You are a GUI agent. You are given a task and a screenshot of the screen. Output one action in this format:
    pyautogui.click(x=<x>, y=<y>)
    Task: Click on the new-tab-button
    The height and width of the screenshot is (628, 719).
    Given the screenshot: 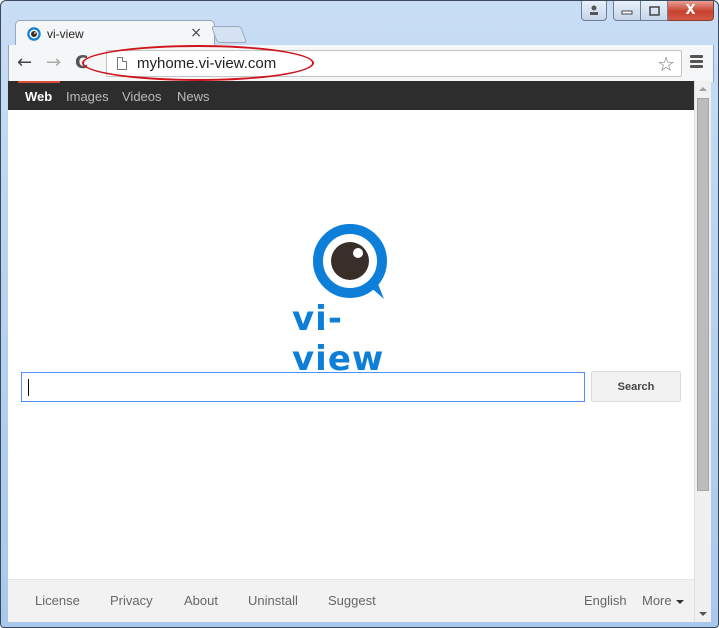 What is the action you would take?
    pyautogui.click(x=229, y=34)
    